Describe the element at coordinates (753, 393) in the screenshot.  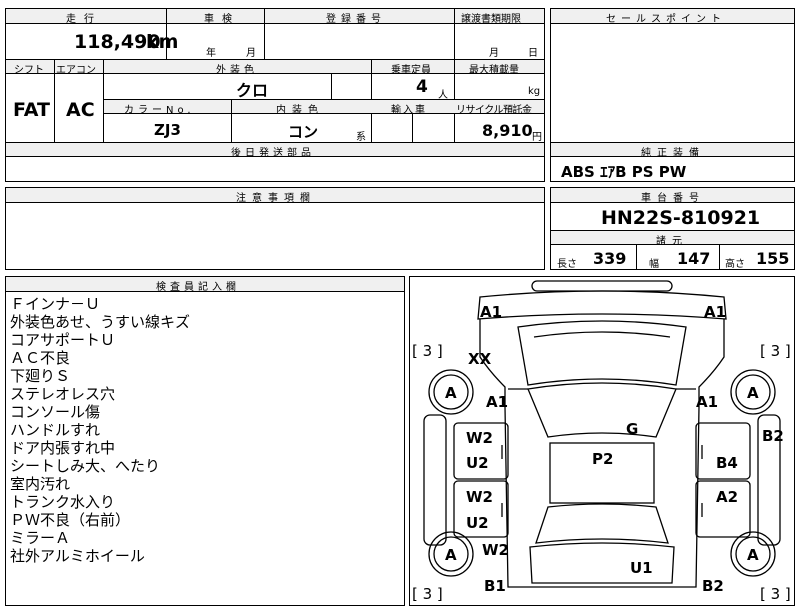
I see `mark-tire-fr: A` at that location.